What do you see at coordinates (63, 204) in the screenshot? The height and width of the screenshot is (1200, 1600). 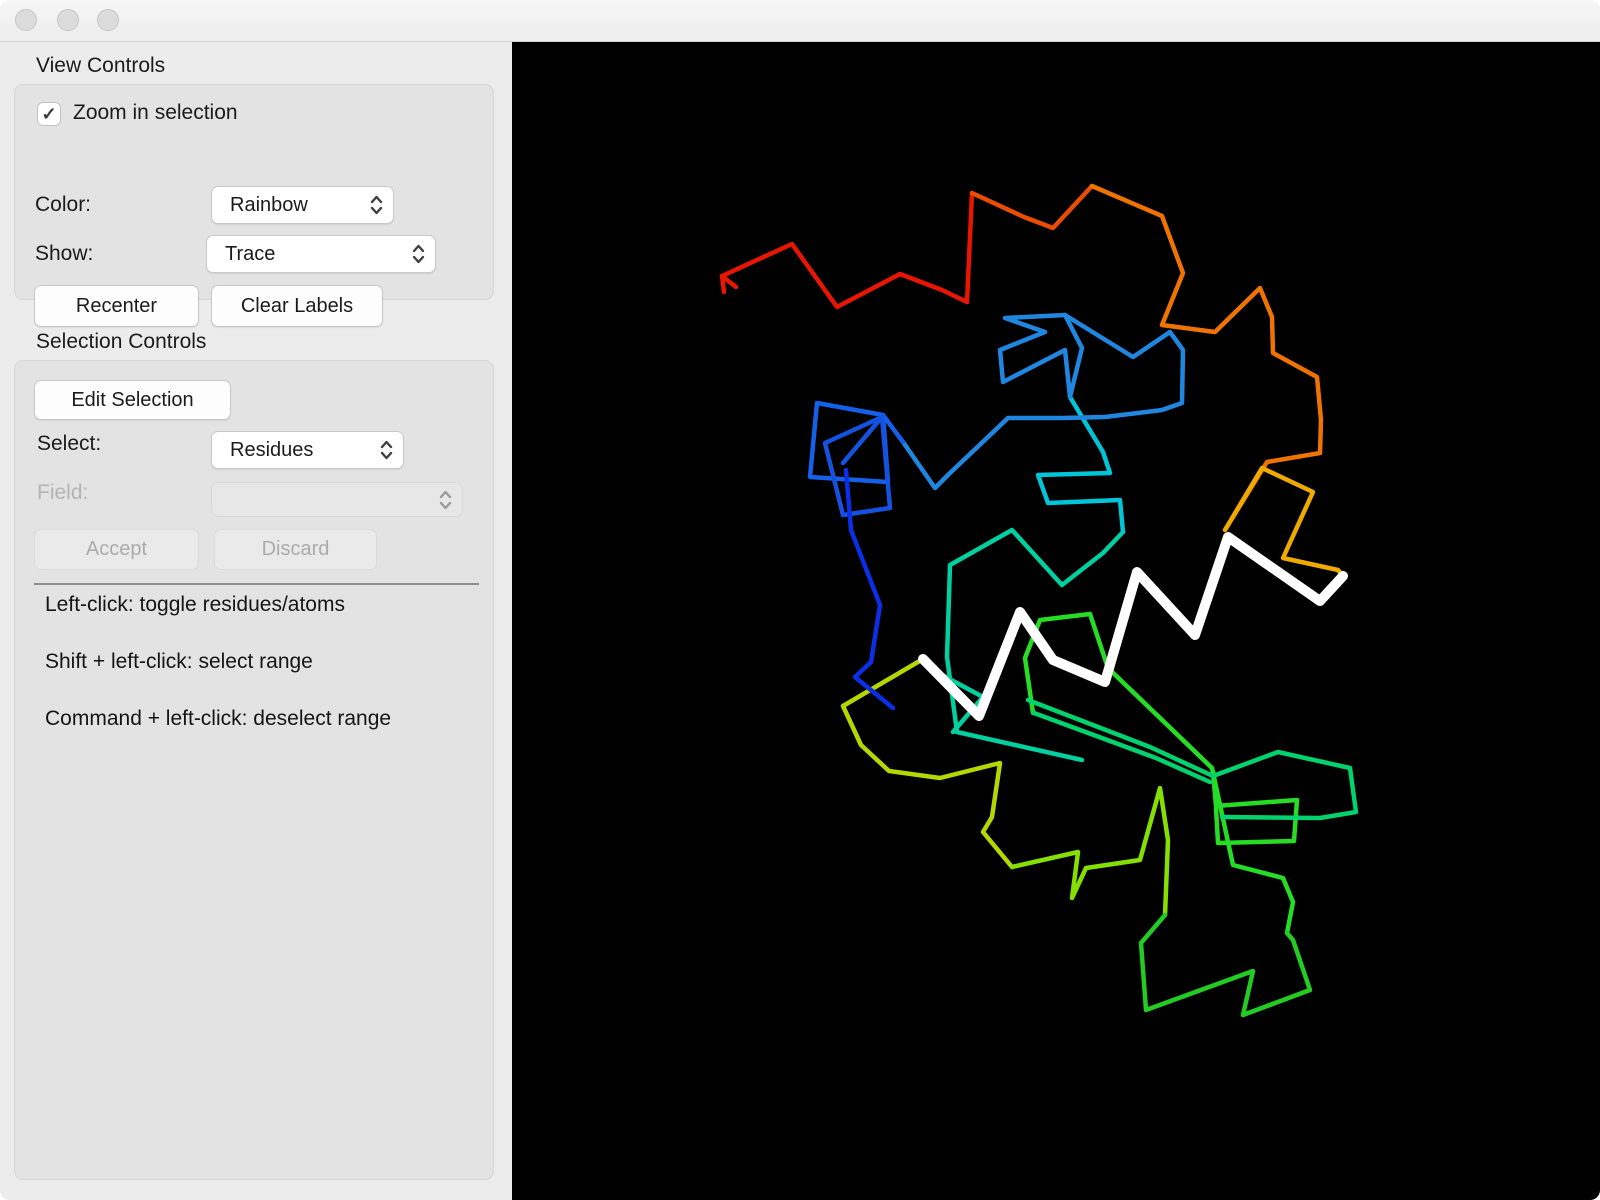 I see `color-label: Color:` at bounding box center [63, 204].